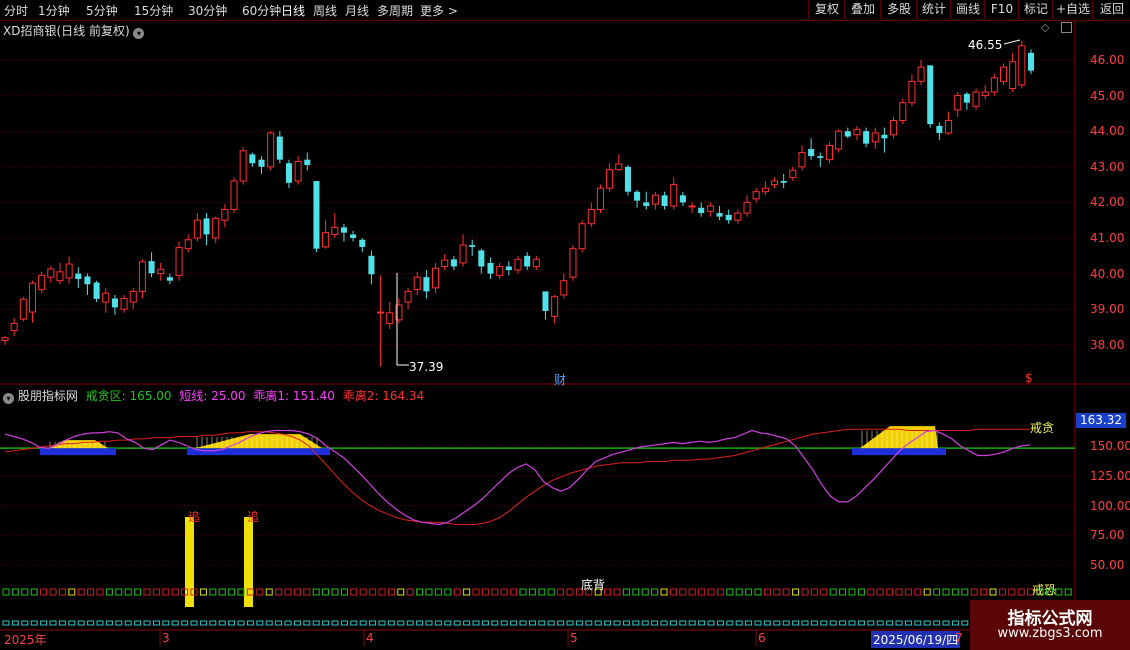  I want to click on date-label: 5, so click(574, 638).